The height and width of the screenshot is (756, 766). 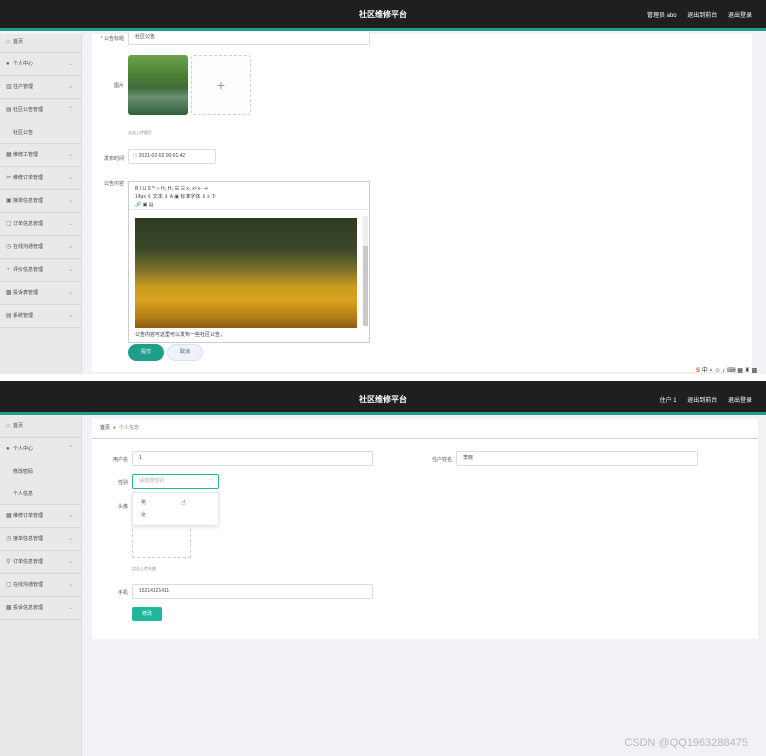 I want to click on editor-scrollbar, so click(x=365, y=271).